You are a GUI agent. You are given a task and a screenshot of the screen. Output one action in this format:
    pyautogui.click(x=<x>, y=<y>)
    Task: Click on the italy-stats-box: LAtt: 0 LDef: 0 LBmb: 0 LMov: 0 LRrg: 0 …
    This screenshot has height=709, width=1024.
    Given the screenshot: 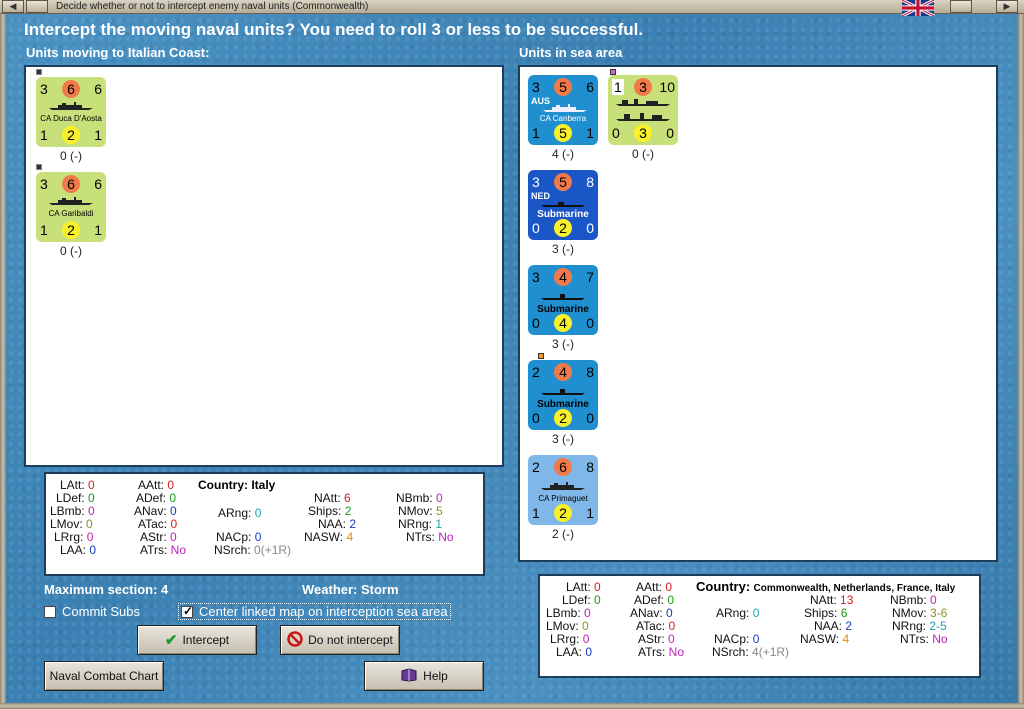 What is the action you would take?
    pyautogui.click(x=264, y=524)
    